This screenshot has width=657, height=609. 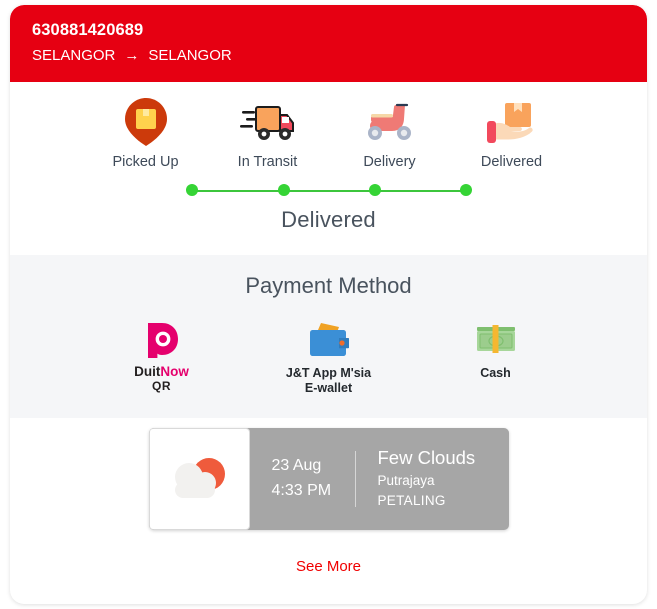 I want to click on step-label: Delivery, so click(x=389, y=162).